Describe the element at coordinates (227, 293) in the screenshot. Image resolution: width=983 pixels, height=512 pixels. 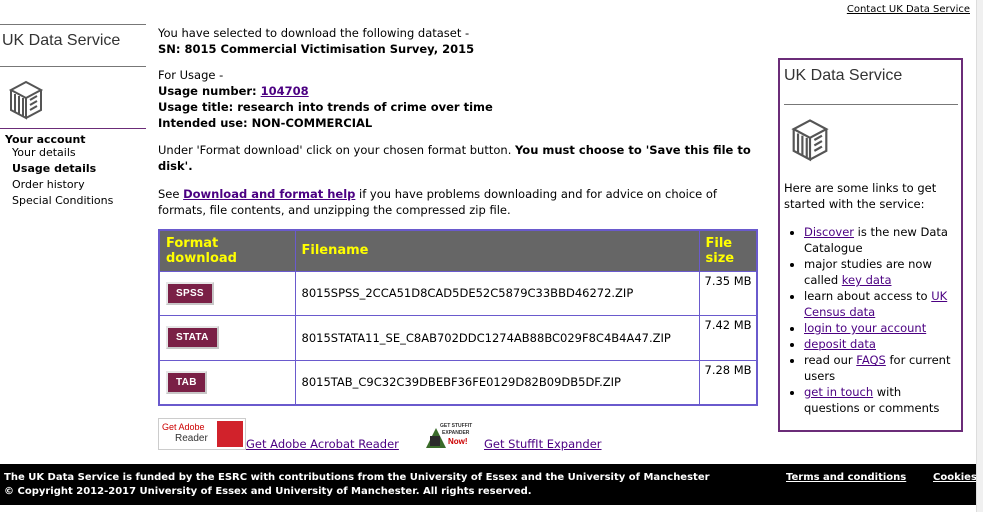
I see `format-cell: SPSS` at that location.